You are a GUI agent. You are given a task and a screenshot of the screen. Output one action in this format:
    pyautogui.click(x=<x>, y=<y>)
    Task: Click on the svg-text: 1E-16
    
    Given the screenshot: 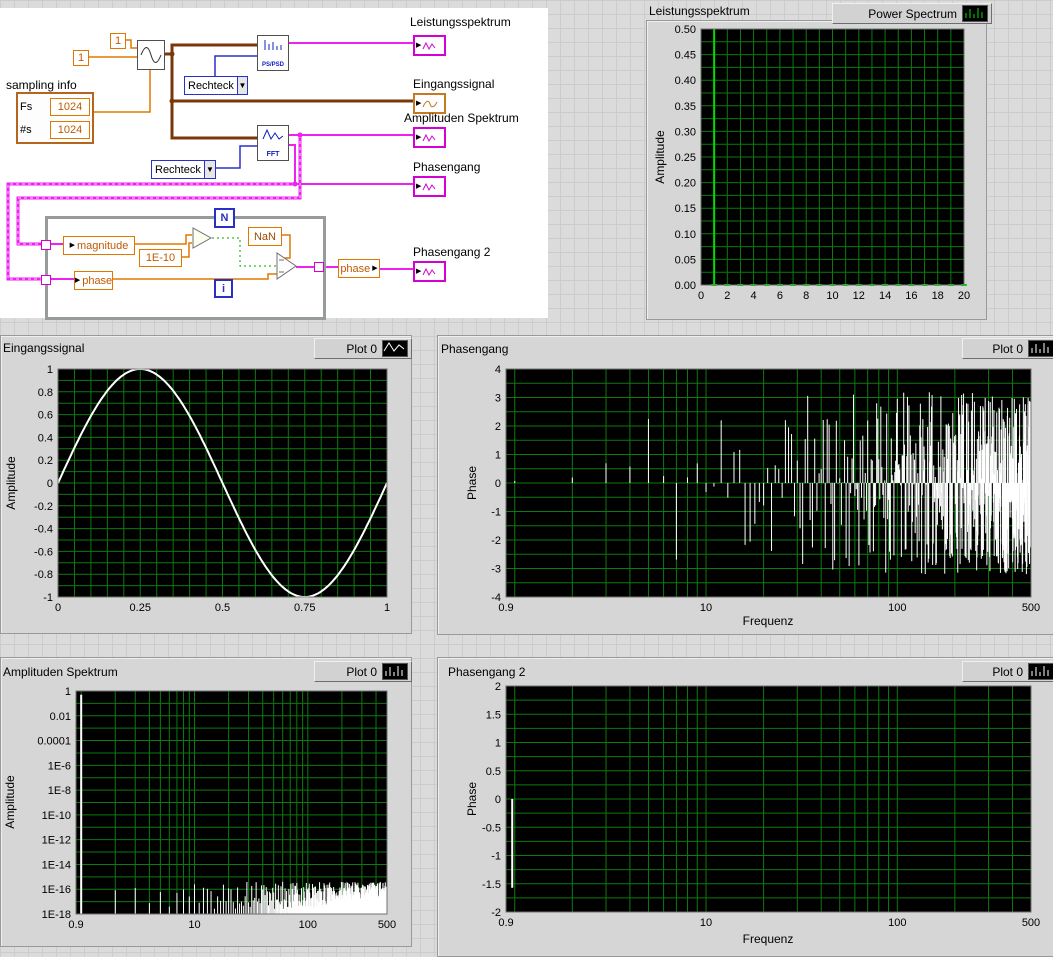 What is the action you would take?
    pyautogui.click(x=56, y=890)
    